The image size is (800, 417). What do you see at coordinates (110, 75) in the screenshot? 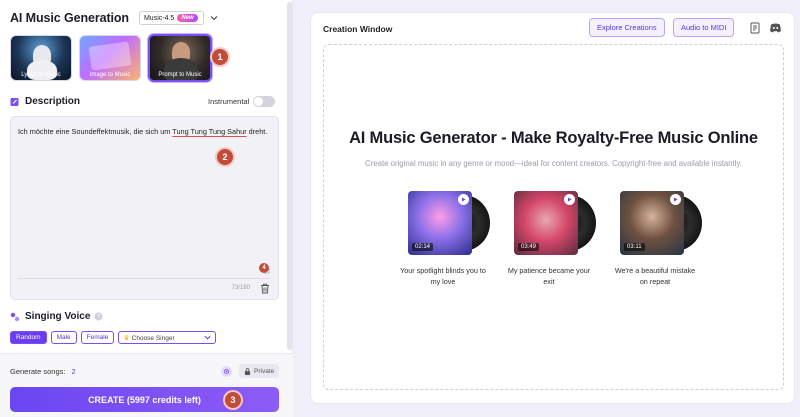
I see `mode-label: Image to Music` at bounding box center [110, 75].